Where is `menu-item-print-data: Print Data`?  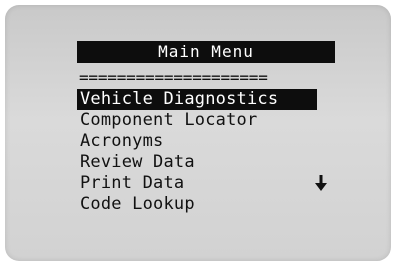
menu-item-print-data: Print Data is located at coordinates (197, 183).